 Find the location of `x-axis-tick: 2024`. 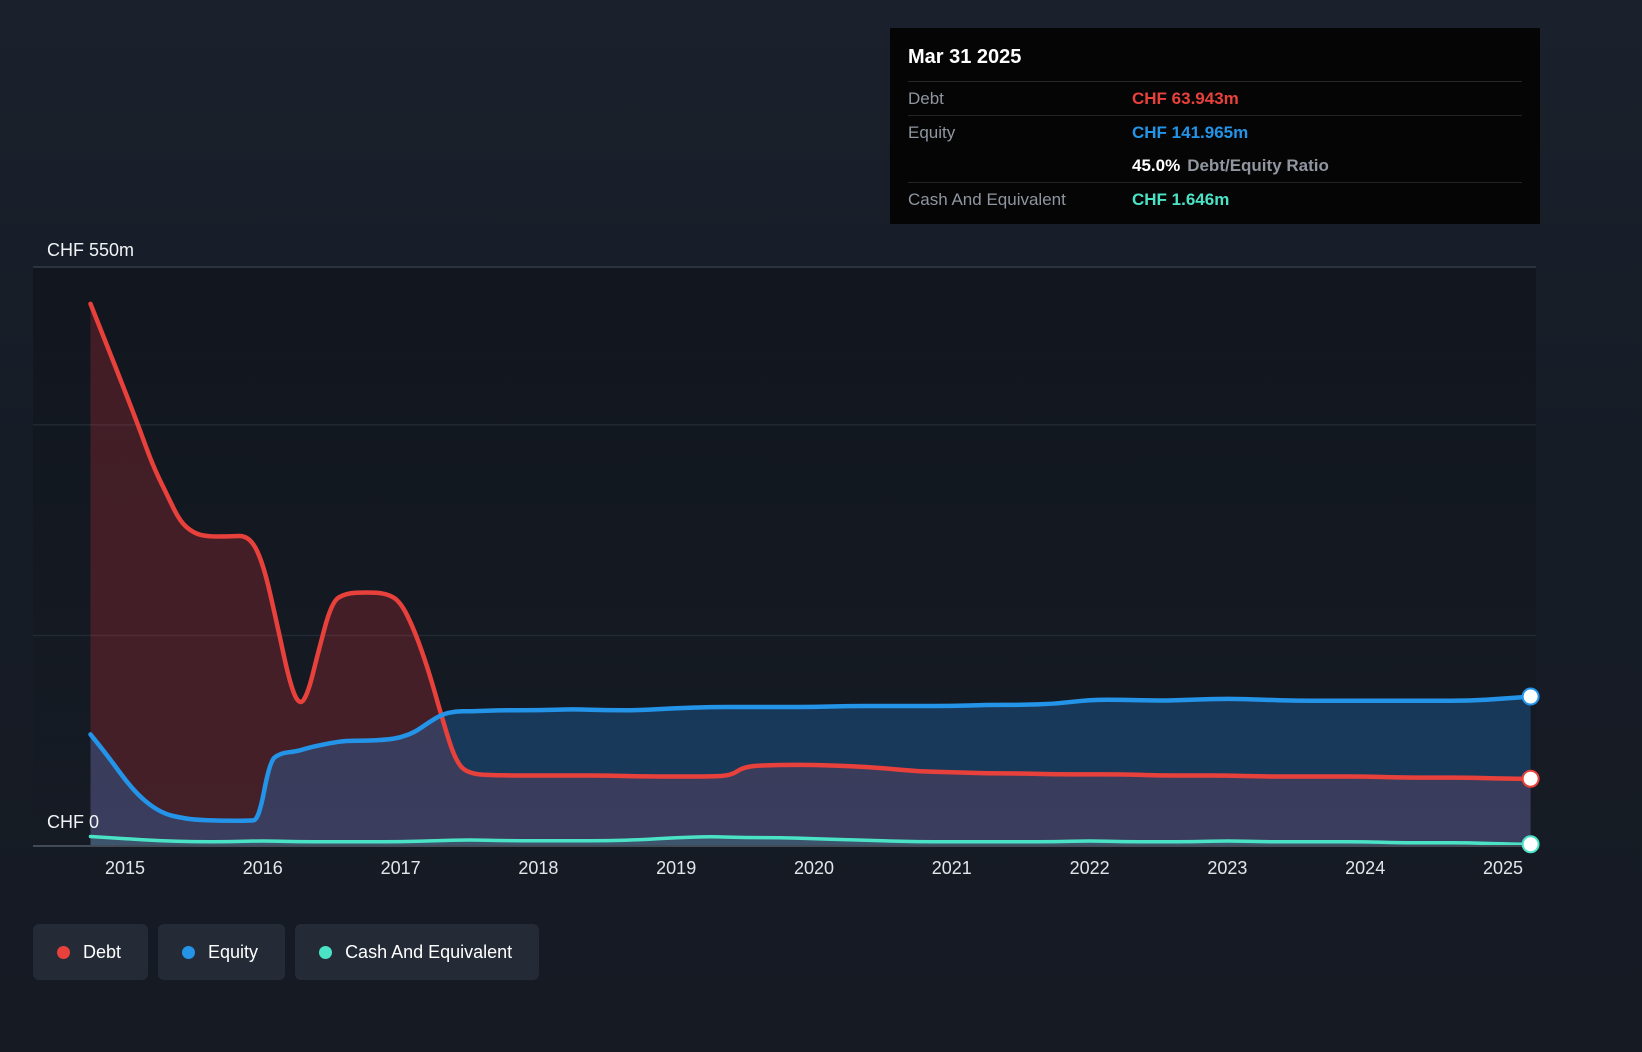

x-axis-tick: 2024 is located at coordinates (1365, 868).